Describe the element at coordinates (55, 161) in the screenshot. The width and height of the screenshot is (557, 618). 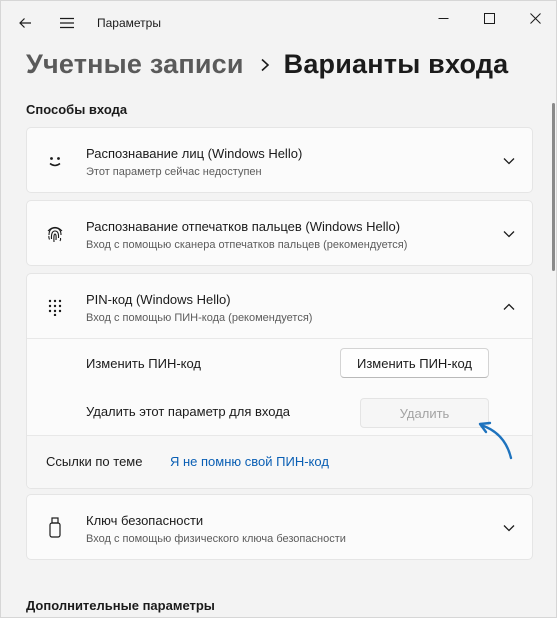
I see `face-smile-icon` at that location.